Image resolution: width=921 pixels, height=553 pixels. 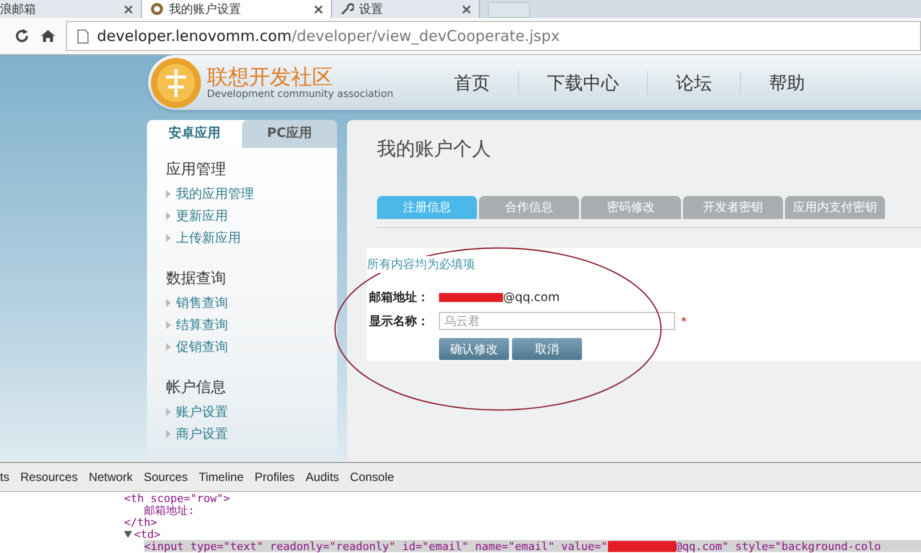 What do you see at coordinates (583, 82) in the screenshot?
I see `nav-link: 下载中心` at bounding box center [583, 82].